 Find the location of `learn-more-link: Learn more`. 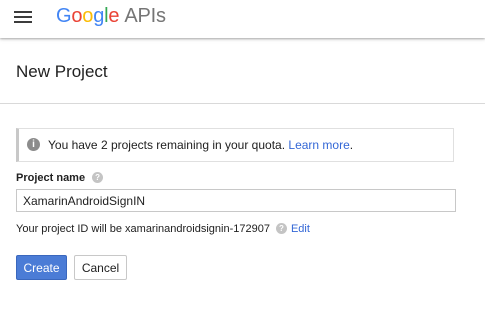

learn-more-link: Learn more is located at coordinates (318, 145).